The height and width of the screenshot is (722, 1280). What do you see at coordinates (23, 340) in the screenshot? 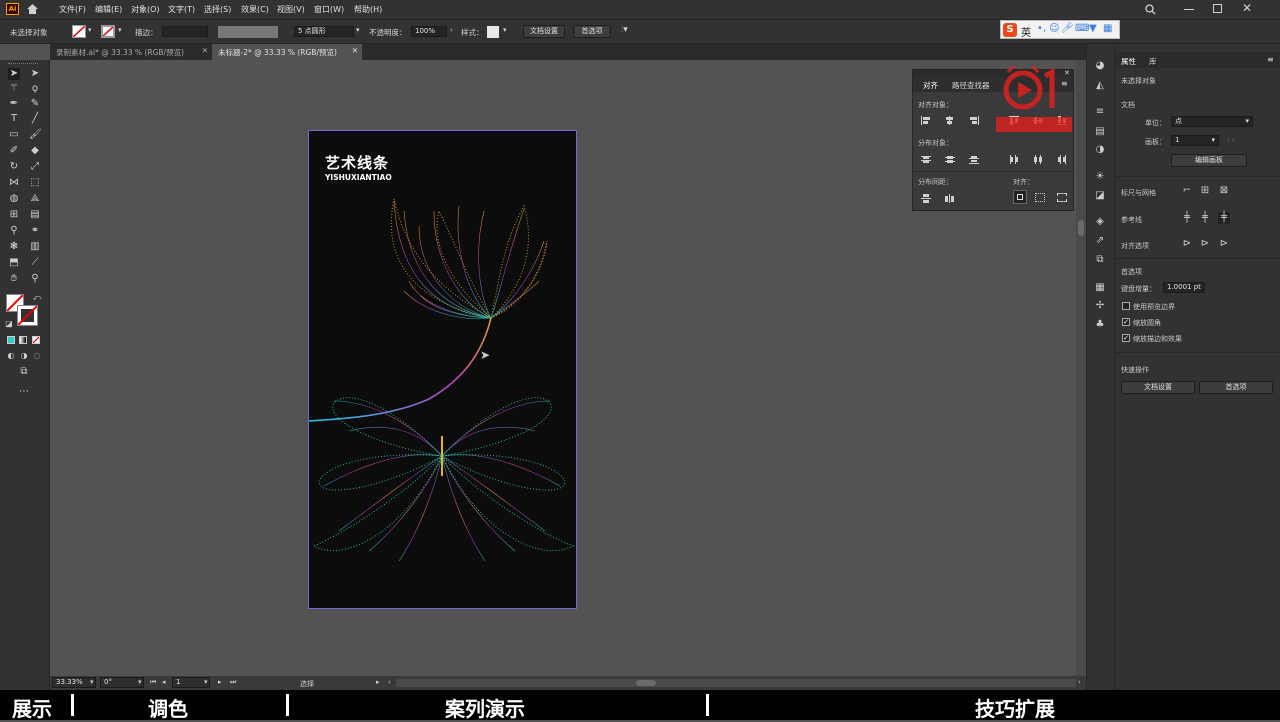
I see `gradient-mode-icon` at bounding box center [23, 340].